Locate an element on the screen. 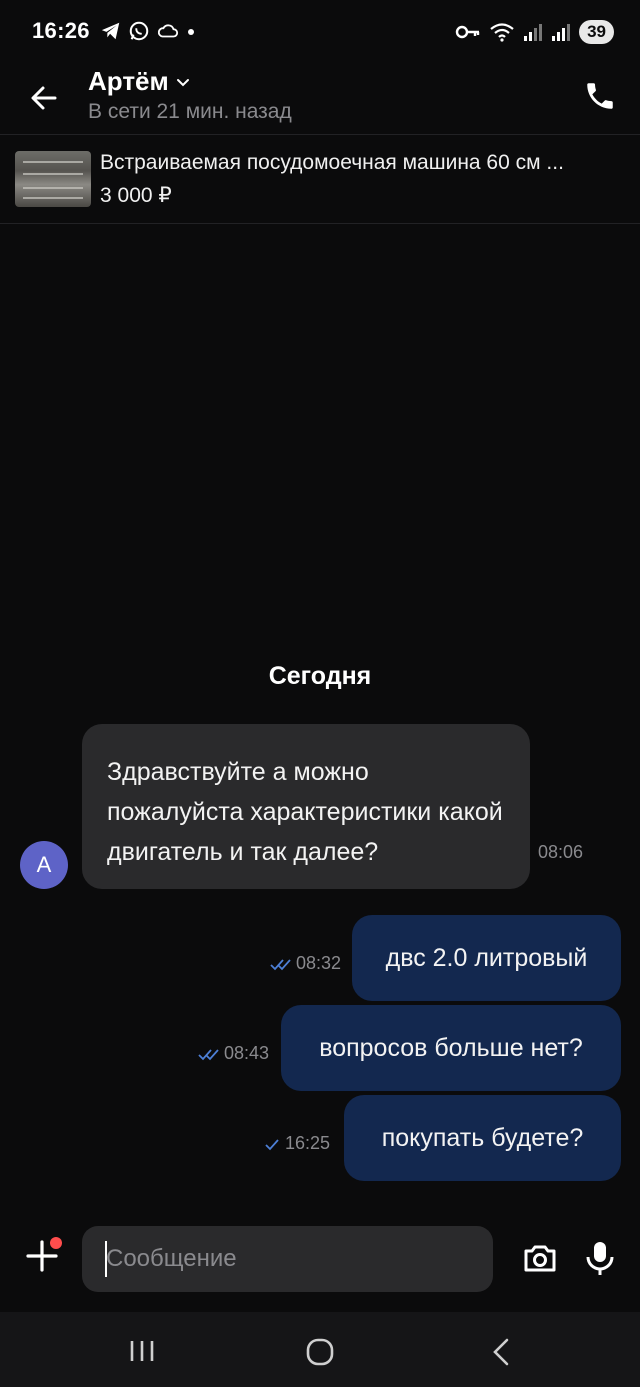  telegram-icon is located at coordinates (110, 31).